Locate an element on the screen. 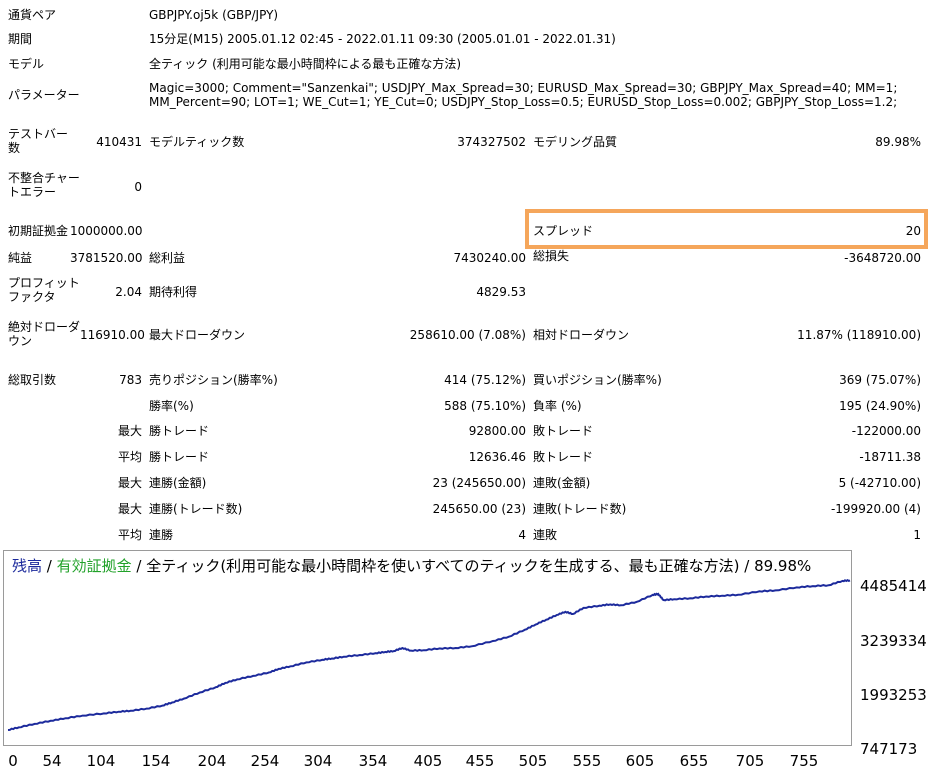 This screenshot has height=775, width=933. y-tick-label: 1993253 is located at coordinates (893, 695).